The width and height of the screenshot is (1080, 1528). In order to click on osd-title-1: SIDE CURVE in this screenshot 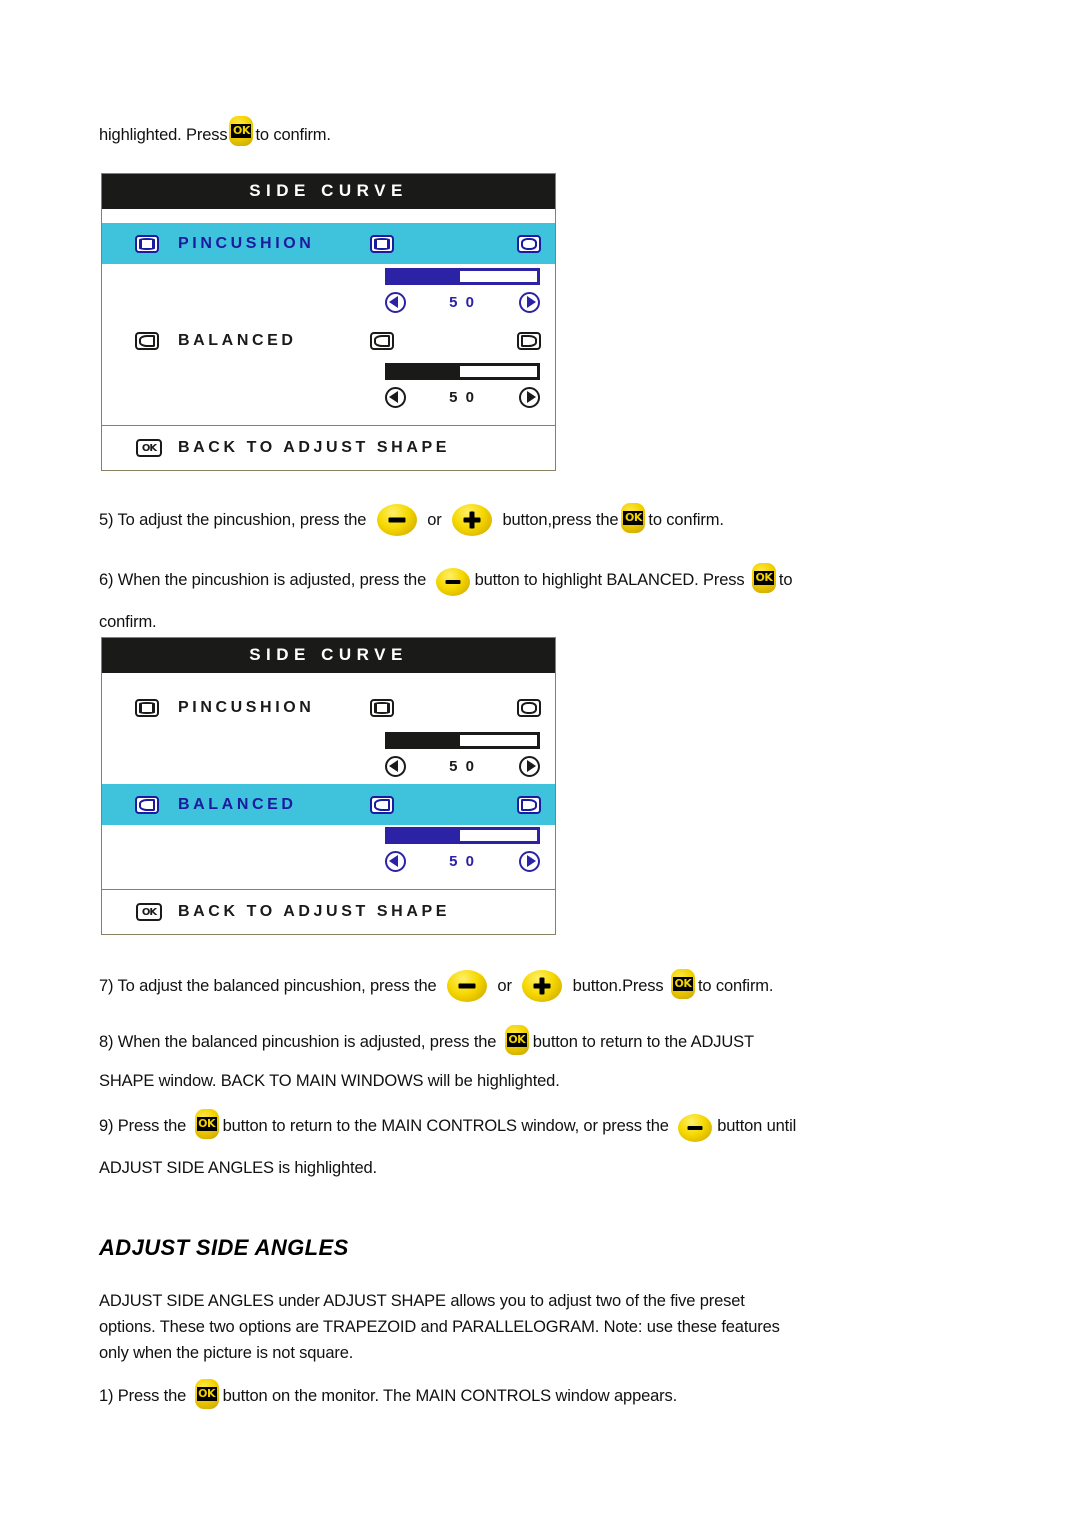, I will do `click(328, 191)`.